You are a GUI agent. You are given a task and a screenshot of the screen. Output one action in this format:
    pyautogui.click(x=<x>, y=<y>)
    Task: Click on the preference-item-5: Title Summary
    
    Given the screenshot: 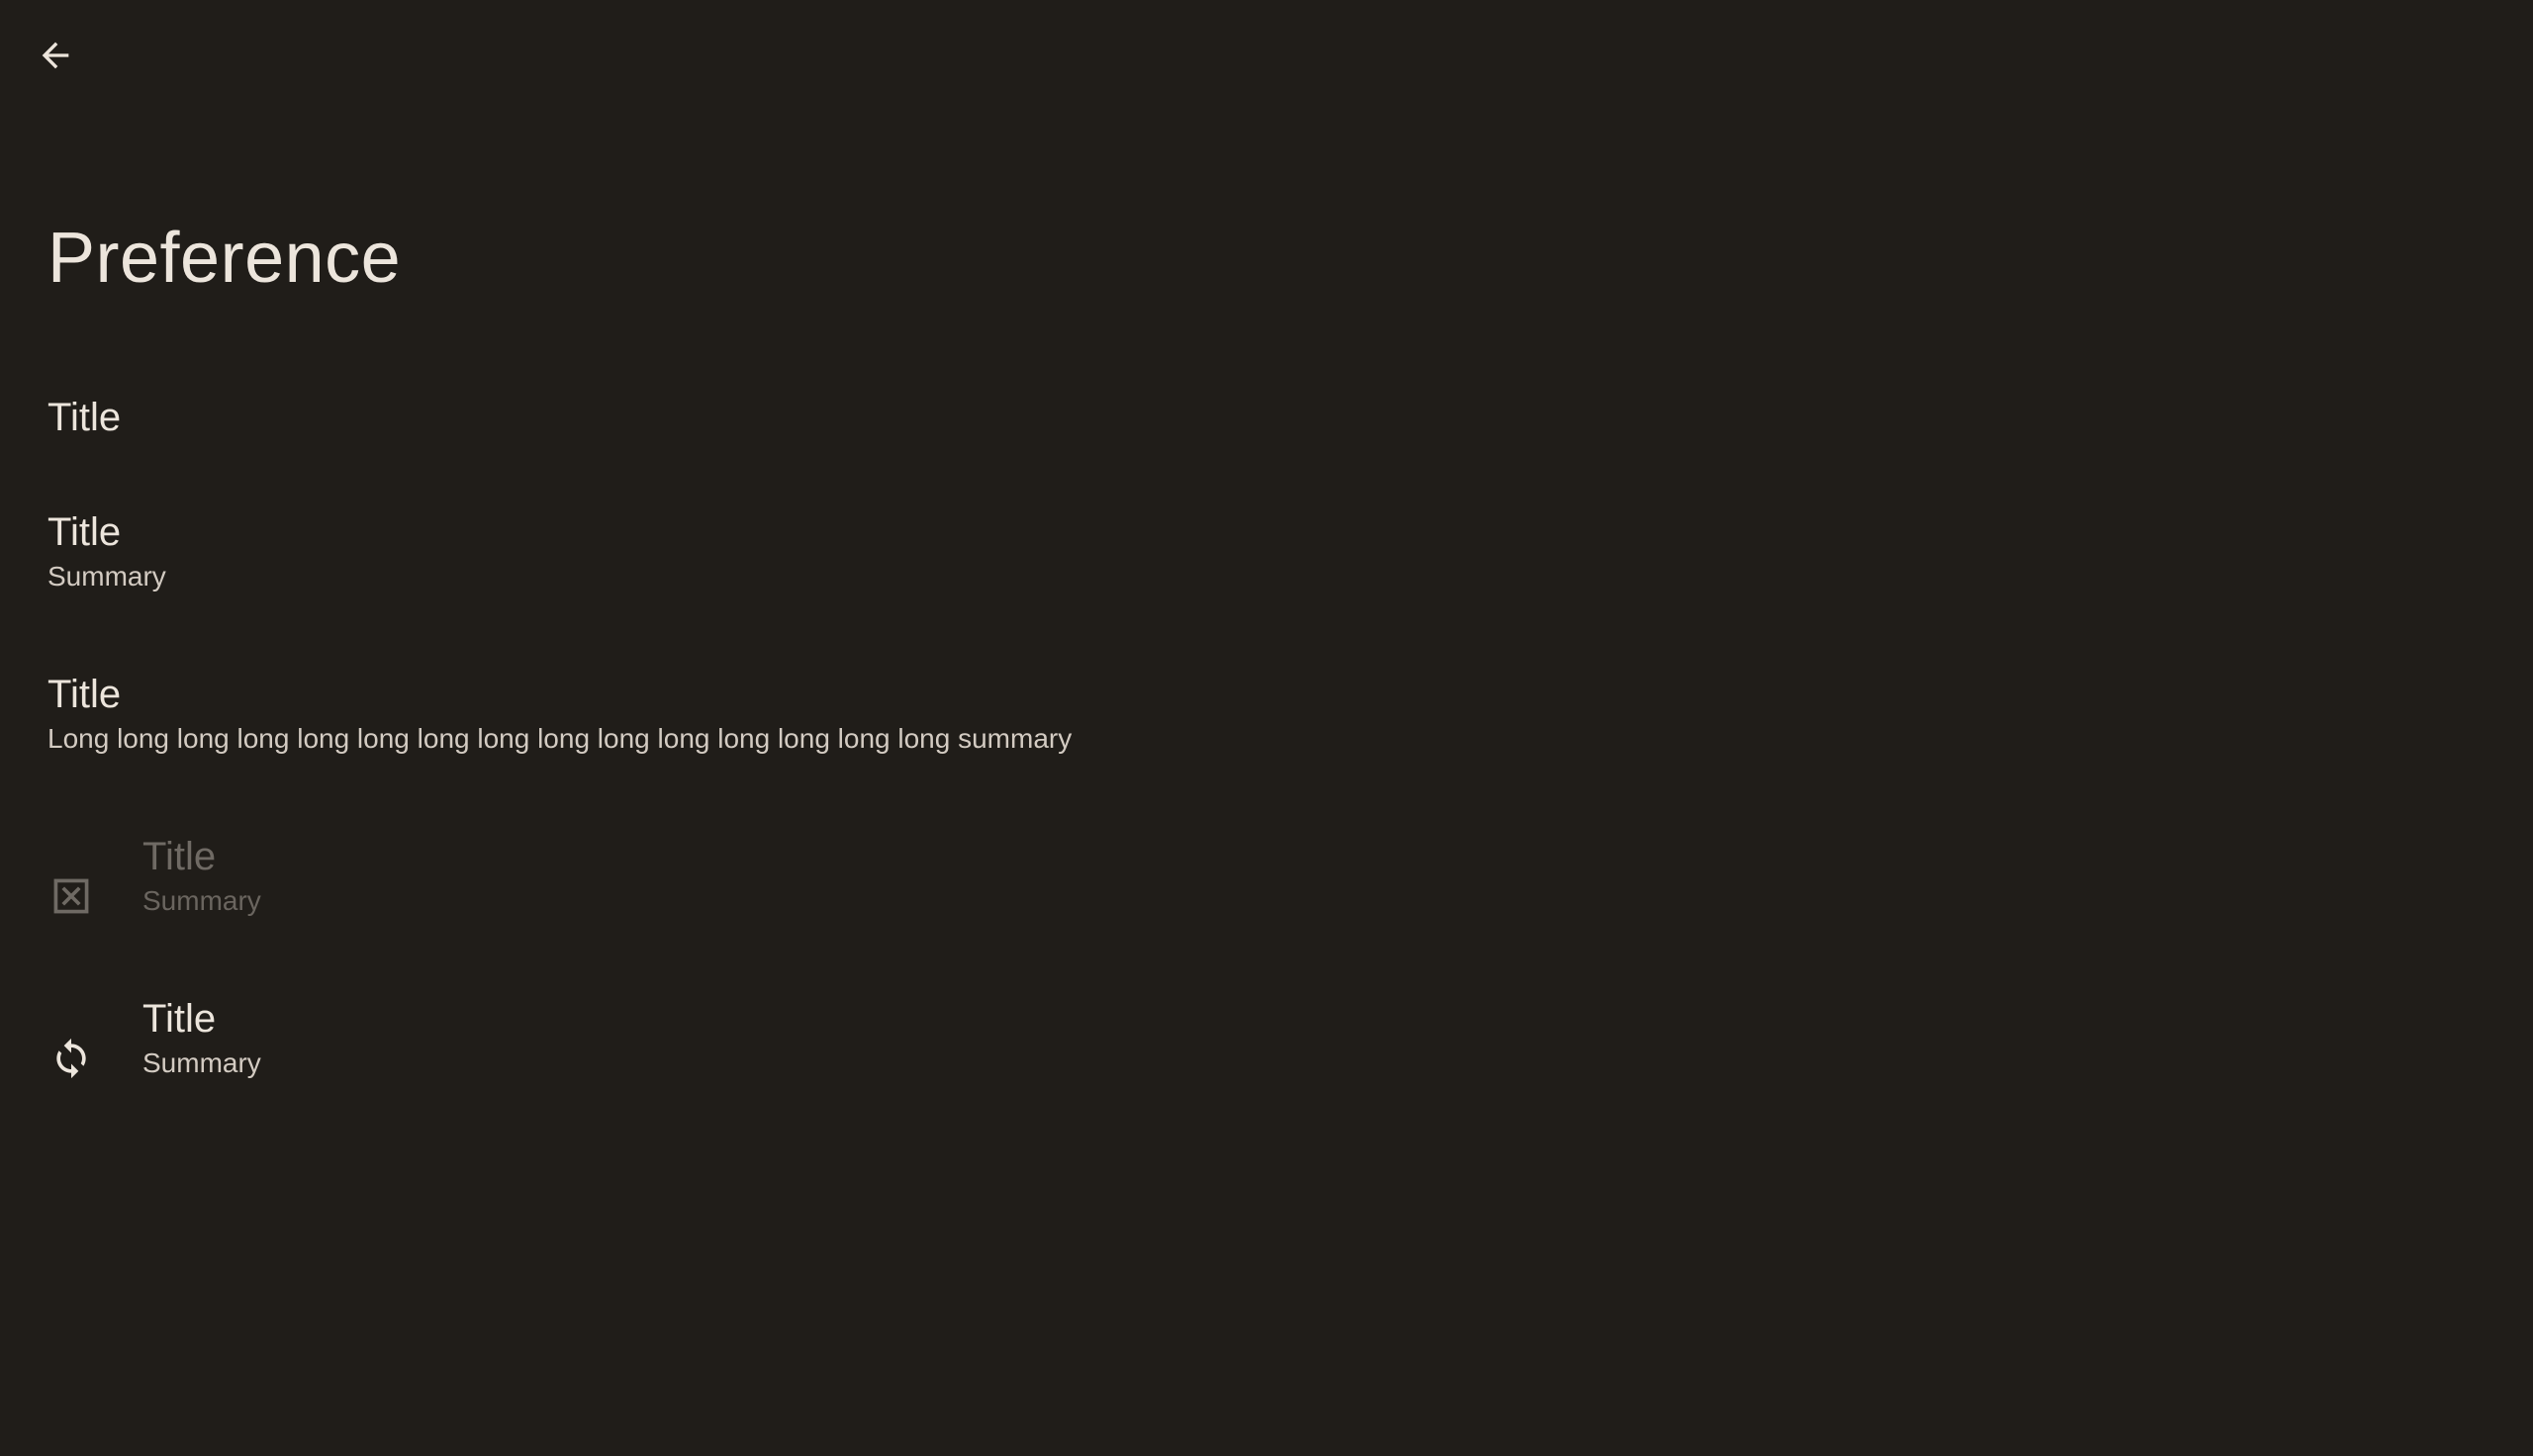 What is the action you would take?
    pyautogui.click(x=1266, y=1055)
    